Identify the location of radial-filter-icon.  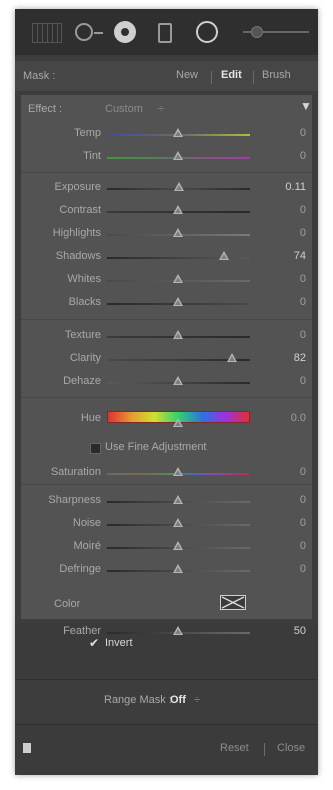
(125, 32).